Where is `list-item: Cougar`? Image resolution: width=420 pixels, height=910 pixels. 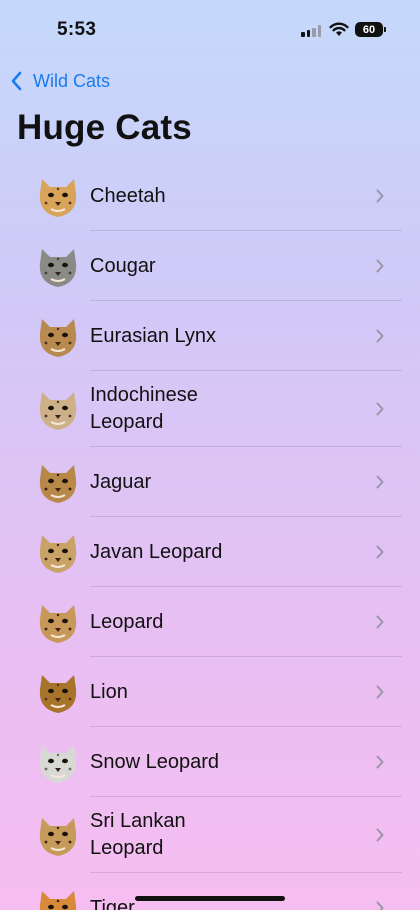
list-item: Cougar is located at coordinates (210, 266).